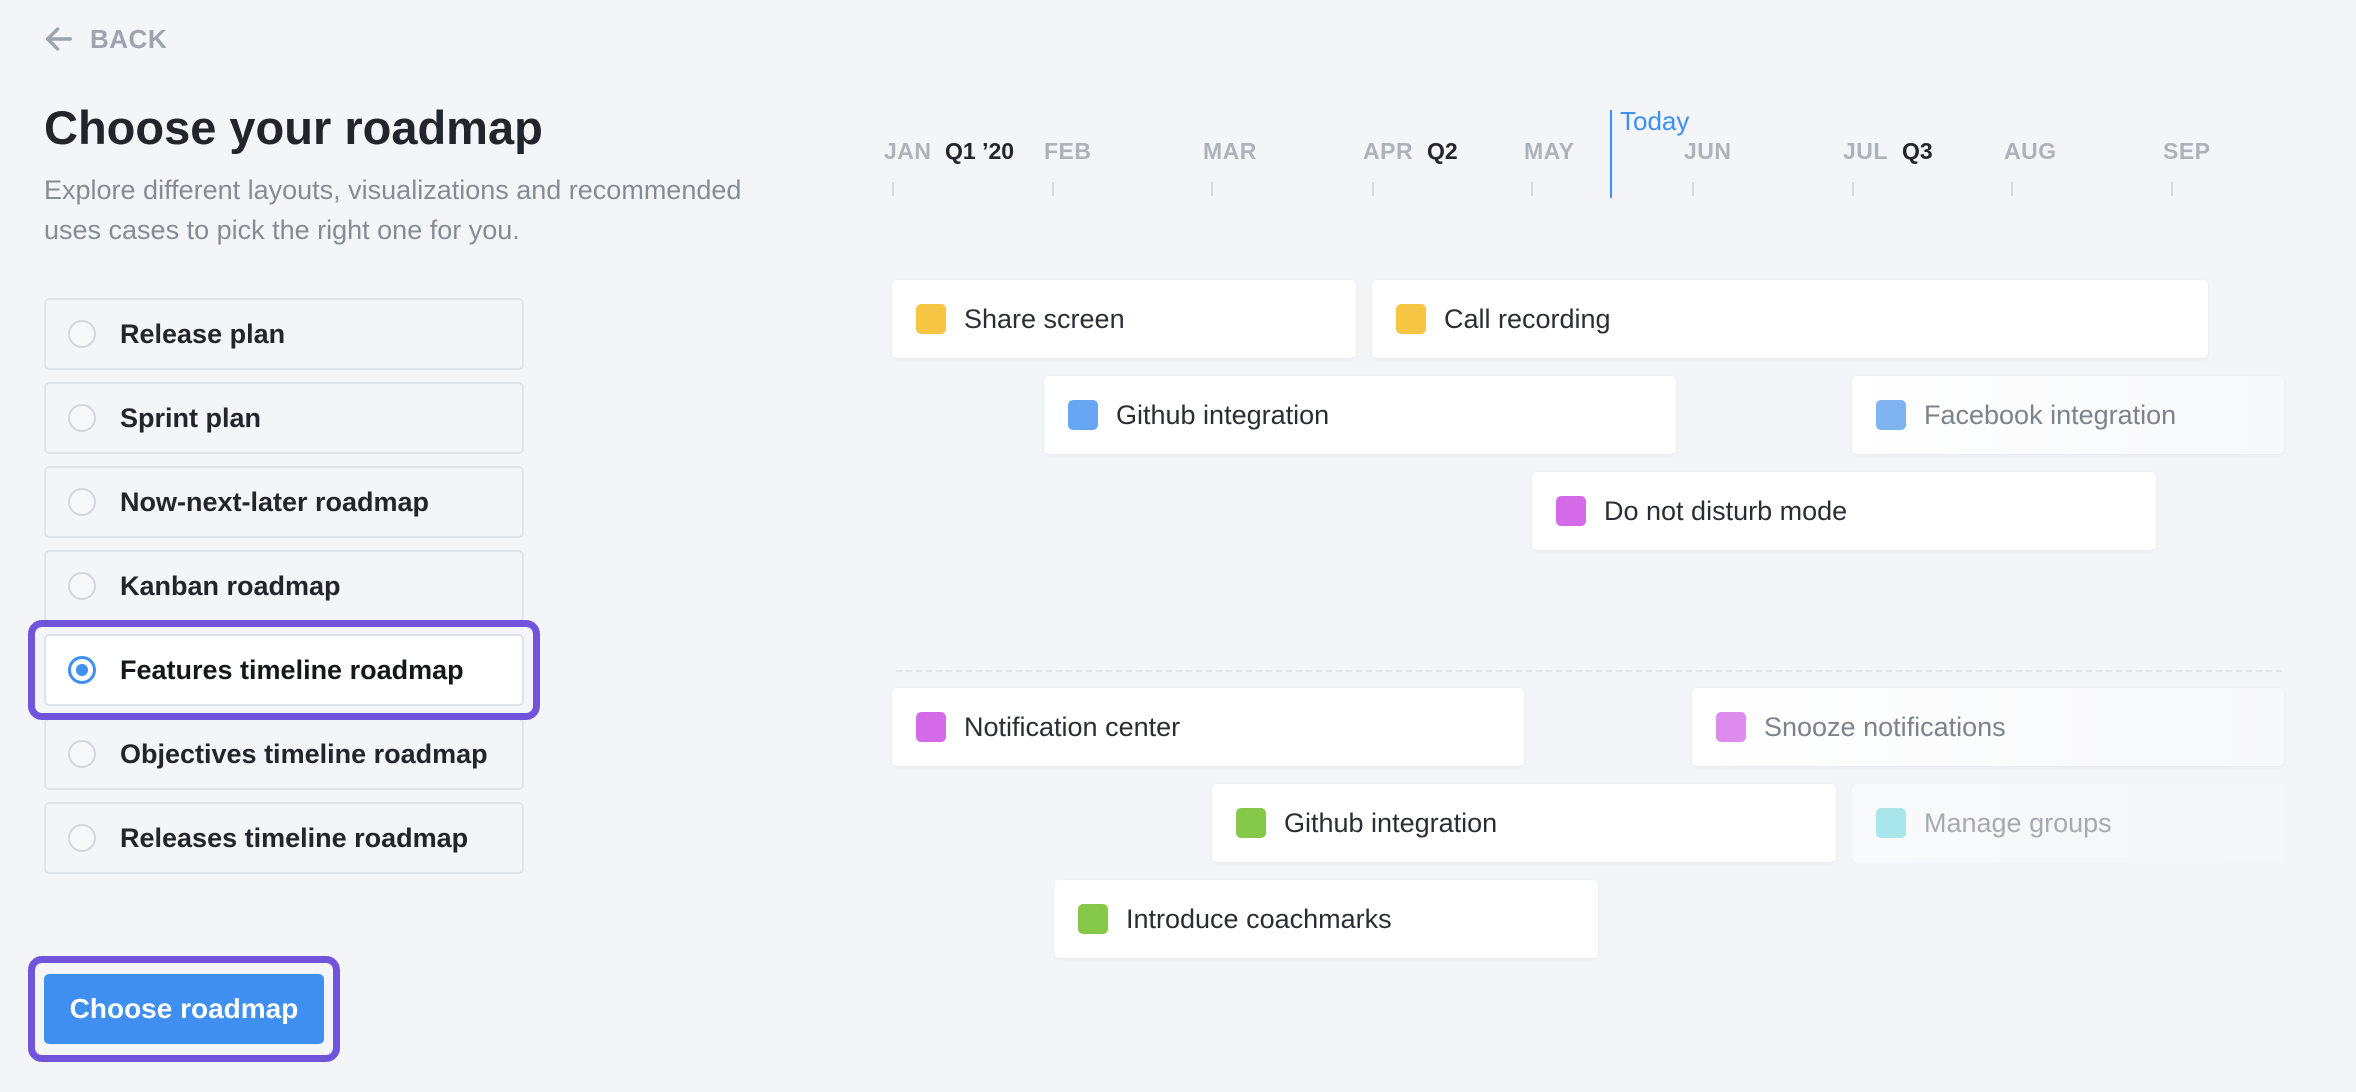 Image resolution: width=2356 pixels, height=1092 pixels. Describe the element at coordinates (2187, 151) in the screenshot. I see `month-label: SEP` at that location.